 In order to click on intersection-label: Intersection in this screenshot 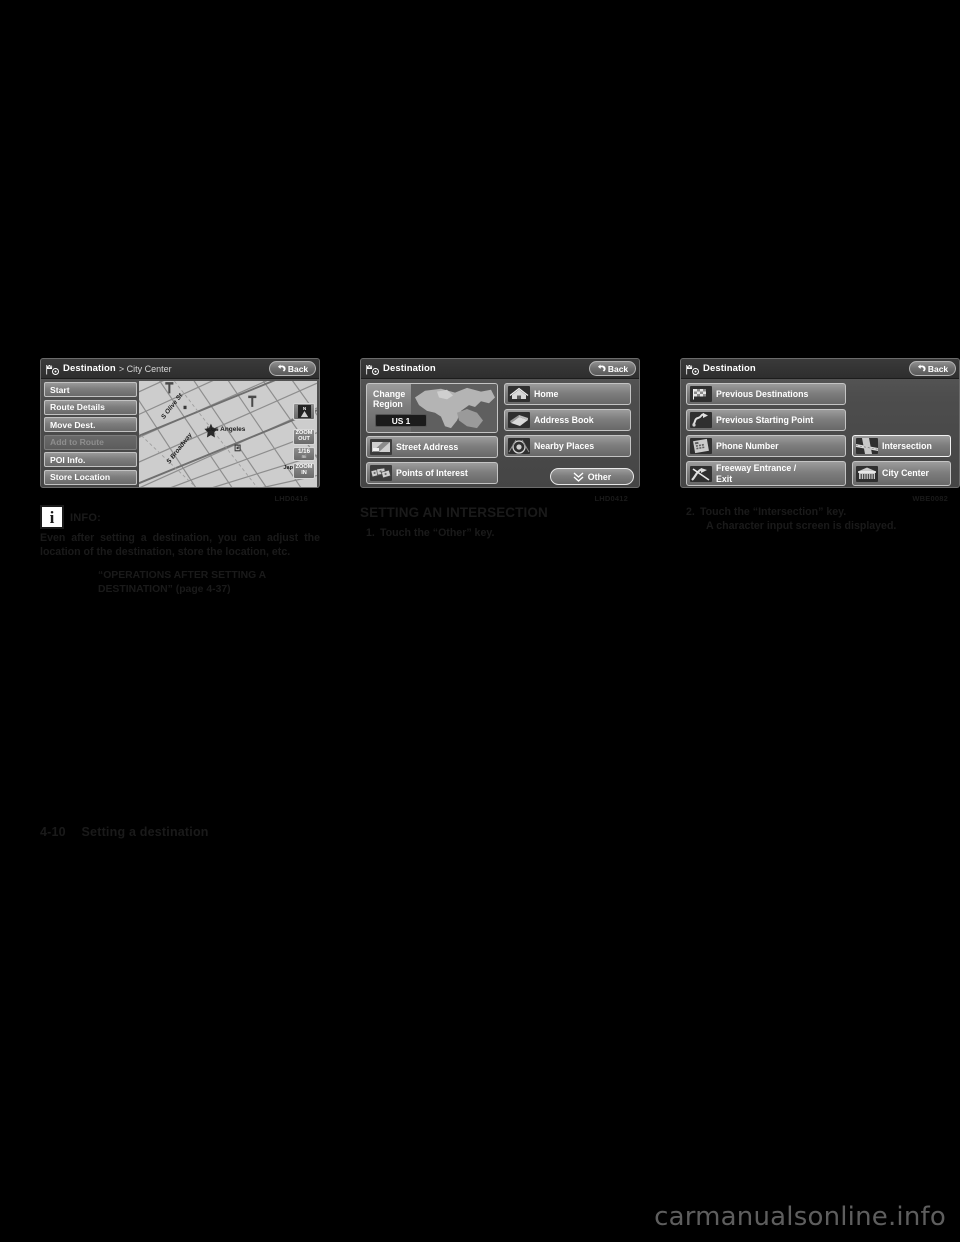, I will do `click(907, 445)`.